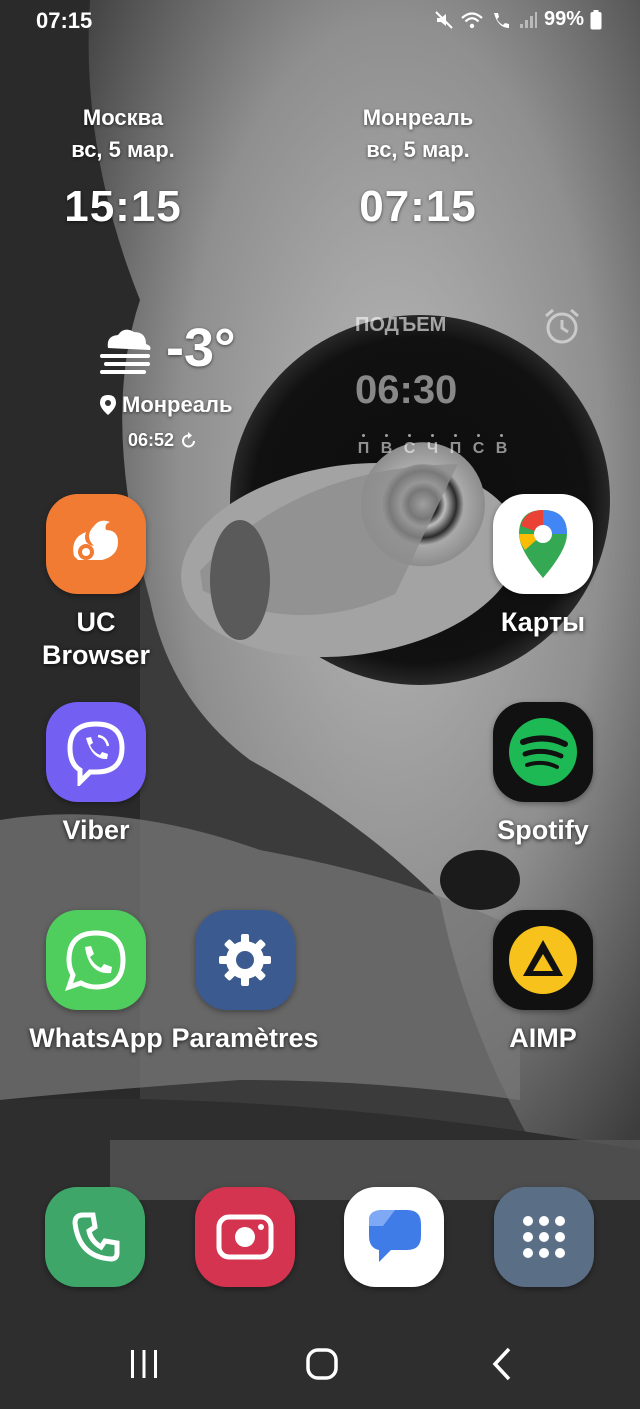 The height and width of the screenshot is (1409, 640). Describe the element at coordinates (123, 206) in the screenshot. I see `clock-time: 15:15` at that location.